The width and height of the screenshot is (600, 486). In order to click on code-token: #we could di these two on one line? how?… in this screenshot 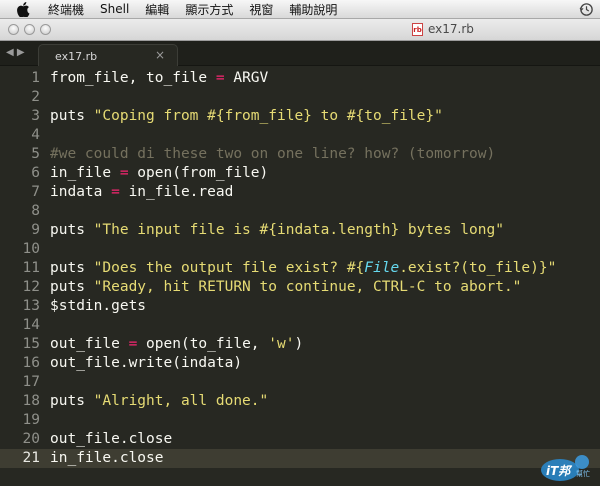, I will do `click(273, 154)`.